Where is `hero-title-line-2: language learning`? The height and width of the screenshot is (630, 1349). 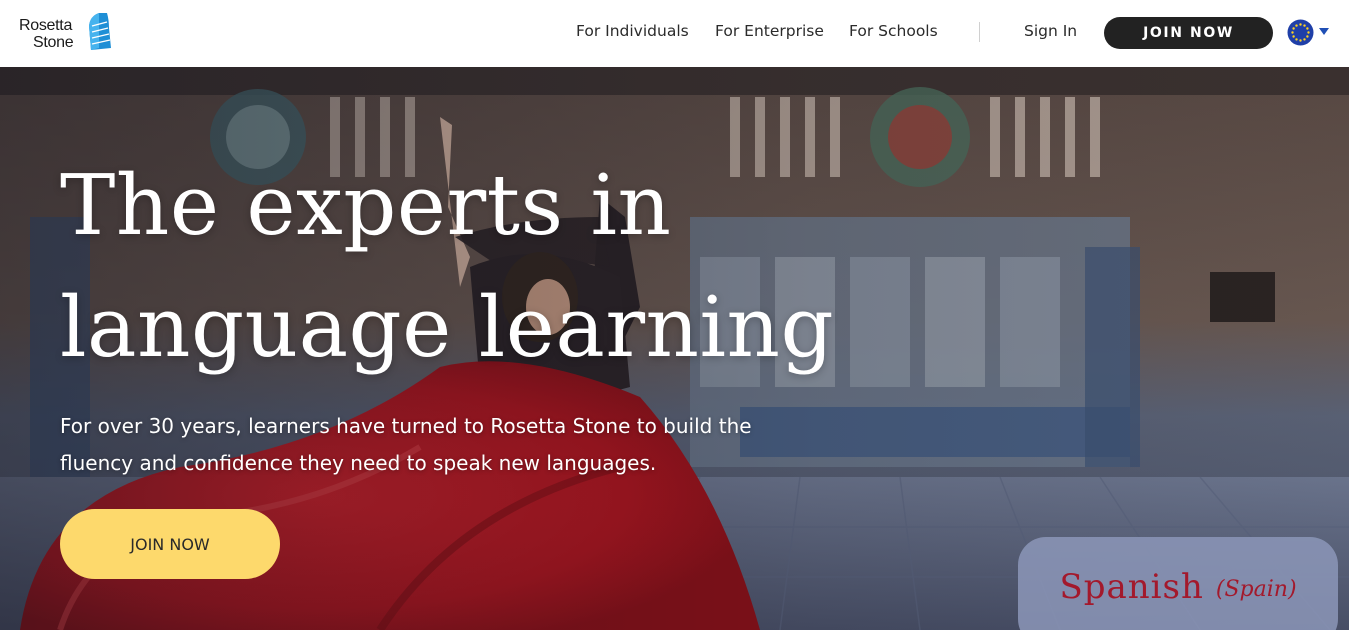 hero-title-line-2: language learning is located at coordinates (447, 327).